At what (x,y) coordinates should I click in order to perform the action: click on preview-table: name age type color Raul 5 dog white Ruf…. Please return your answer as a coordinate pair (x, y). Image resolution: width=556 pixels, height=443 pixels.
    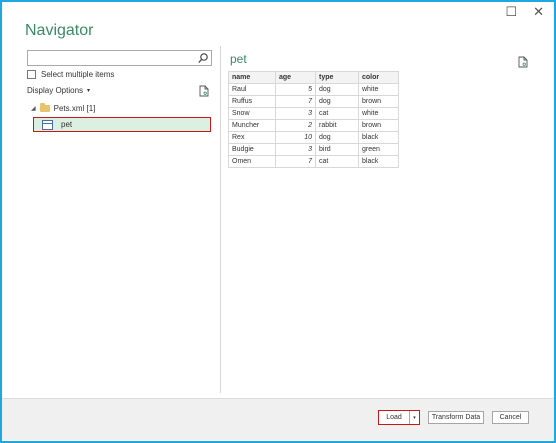
    Looking at the image, I should click on (313, 119).